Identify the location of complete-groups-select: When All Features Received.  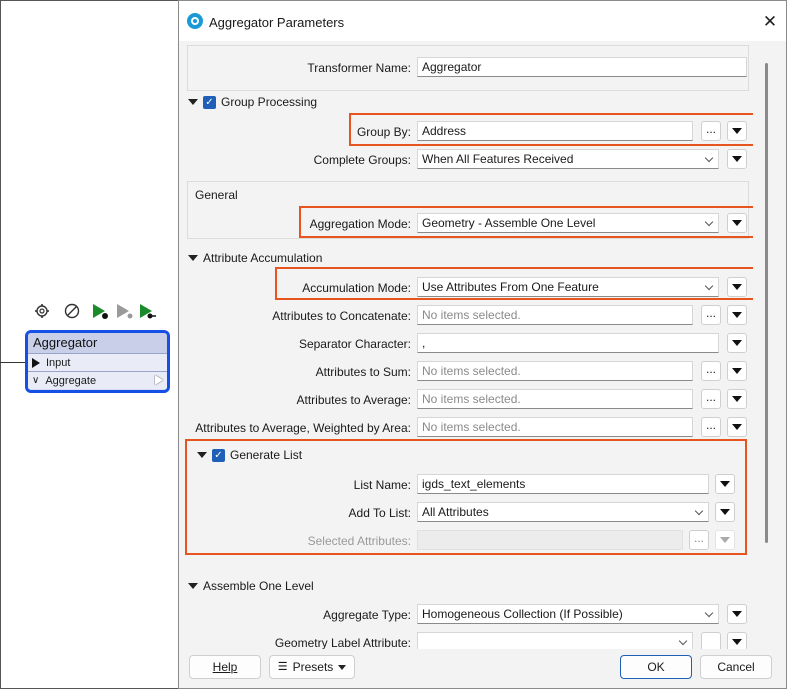
(568, 159).